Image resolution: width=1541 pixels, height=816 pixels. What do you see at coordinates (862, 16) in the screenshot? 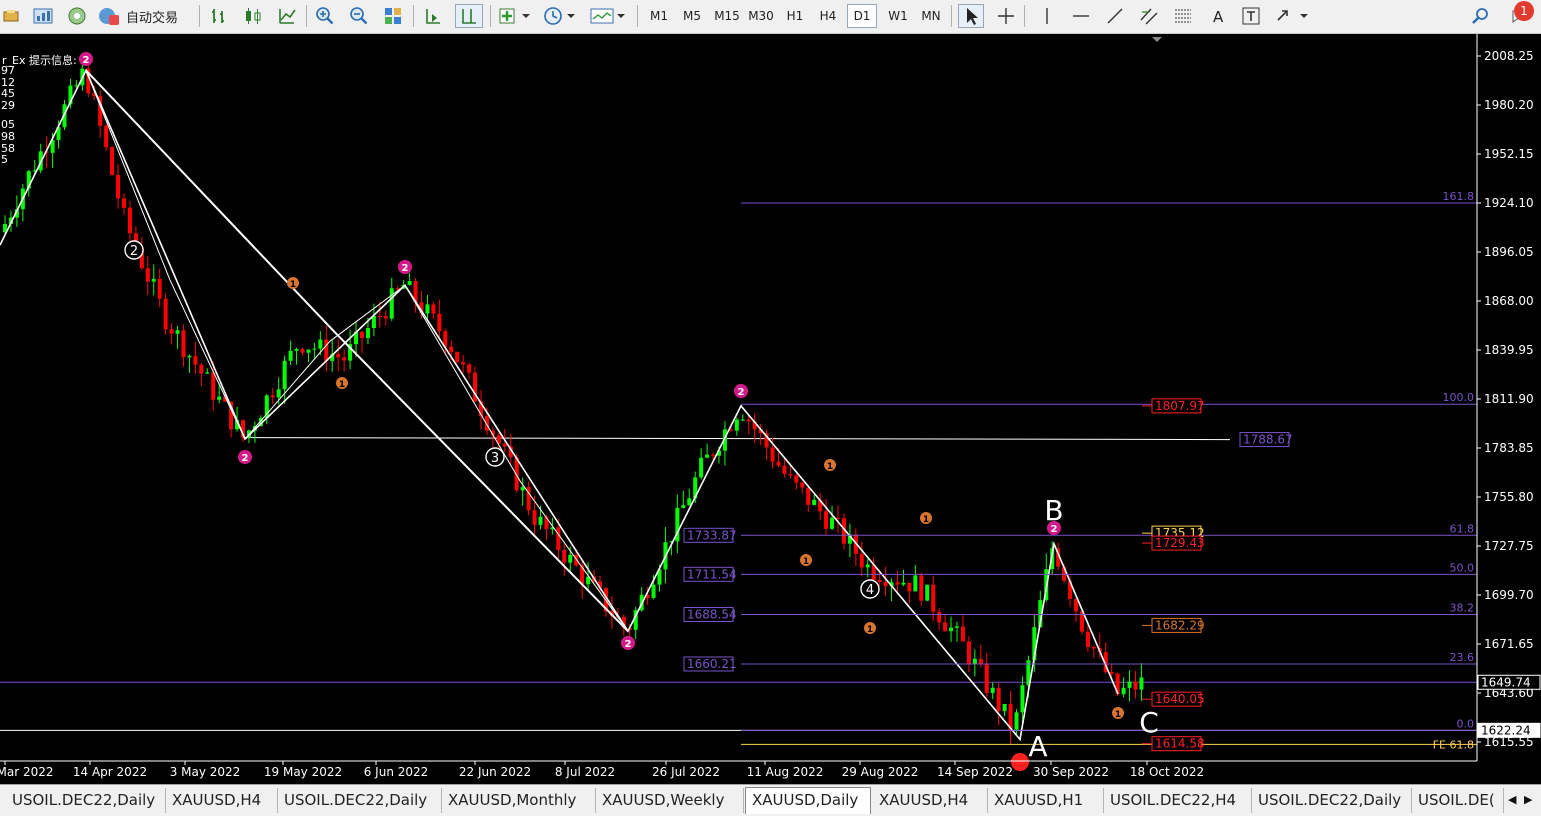
I see `timeframe-d1-button: D1` at bounding box center [862, 16].